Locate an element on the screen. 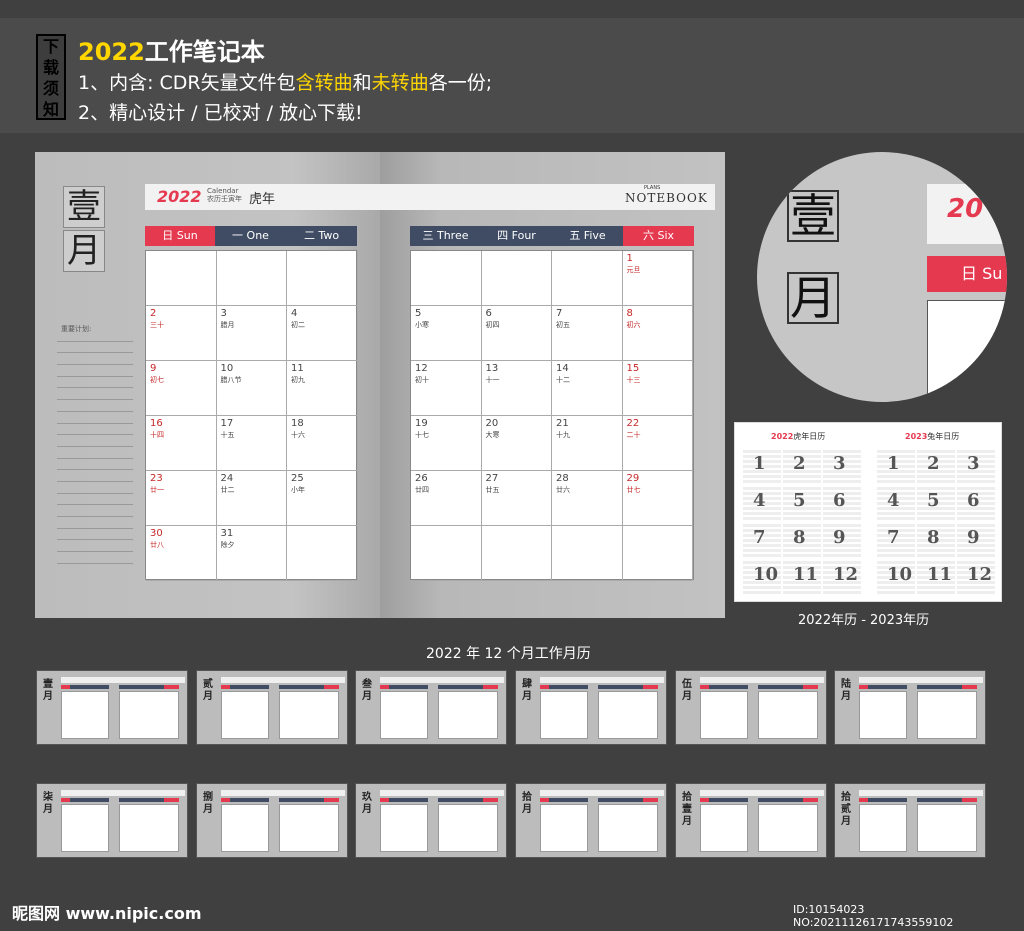  lunar-label: 十五 is located at coordinates (227, 435).